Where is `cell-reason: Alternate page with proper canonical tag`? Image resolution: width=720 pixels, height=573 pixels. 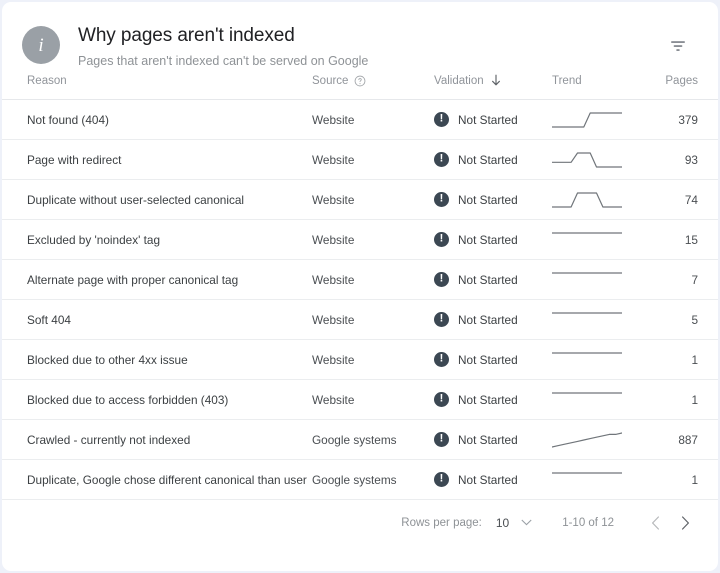 cell-reason: Alternate page with proper canonical tag is located at coordinates (157, 279).